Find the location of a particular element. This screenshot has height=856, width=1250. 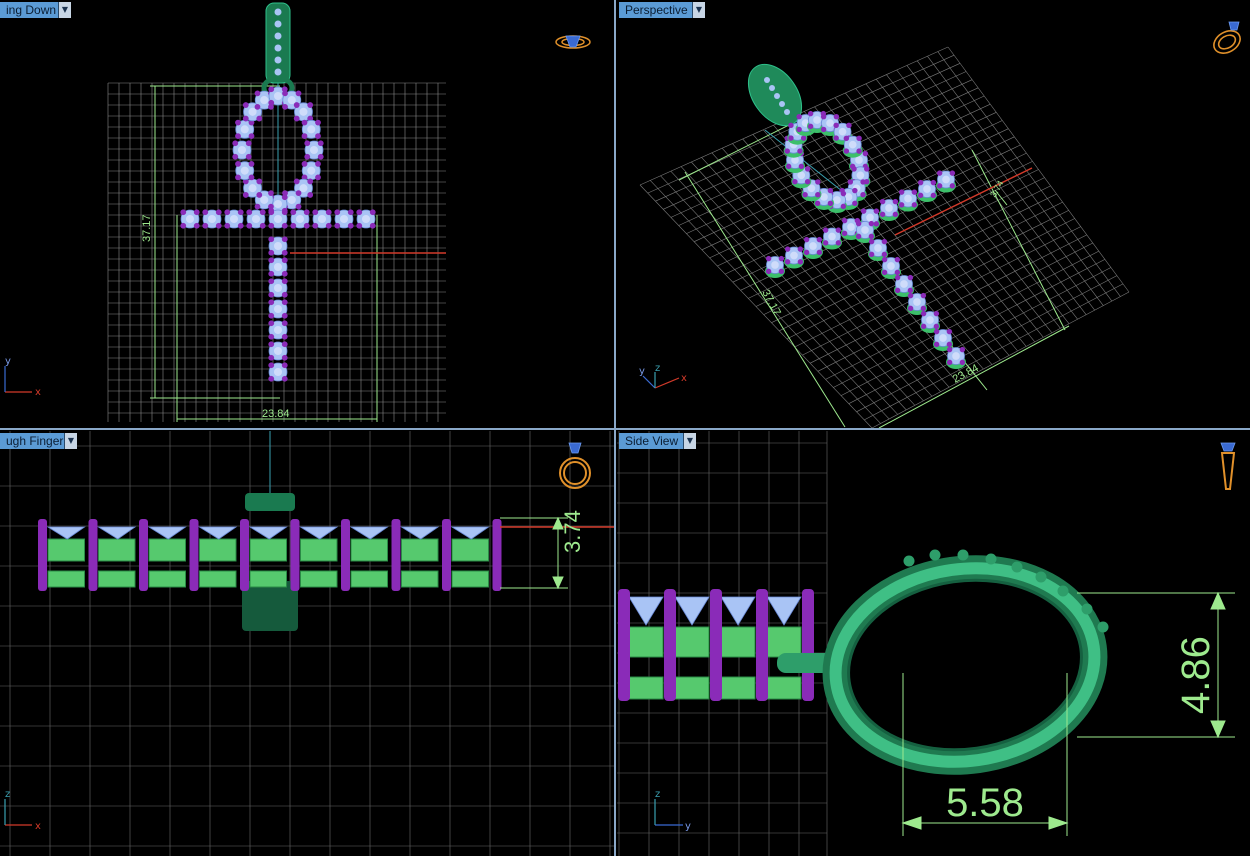

axis-indicator: y x is located at coordinates (22, 377).